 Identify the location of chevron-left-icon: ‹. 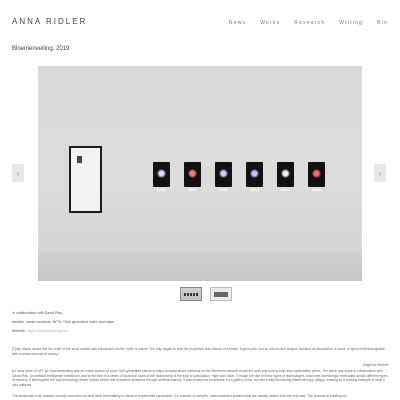
(18, 173).